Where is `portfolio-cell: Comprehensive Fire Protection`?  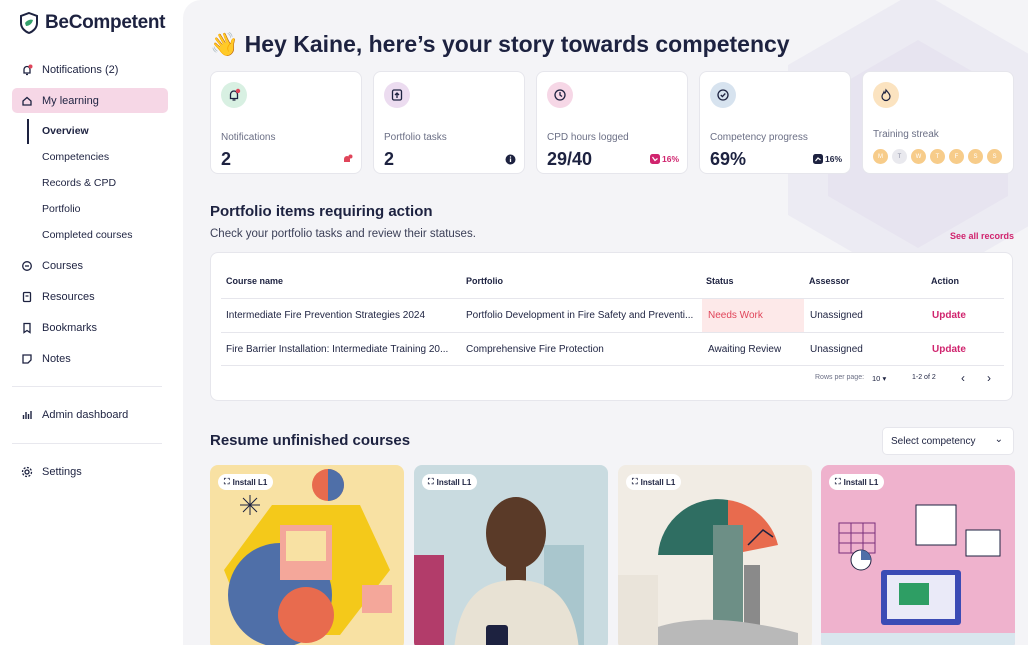 portfolio-cell: Comprehensive Fire Protection is located at coordinates (535, 349).